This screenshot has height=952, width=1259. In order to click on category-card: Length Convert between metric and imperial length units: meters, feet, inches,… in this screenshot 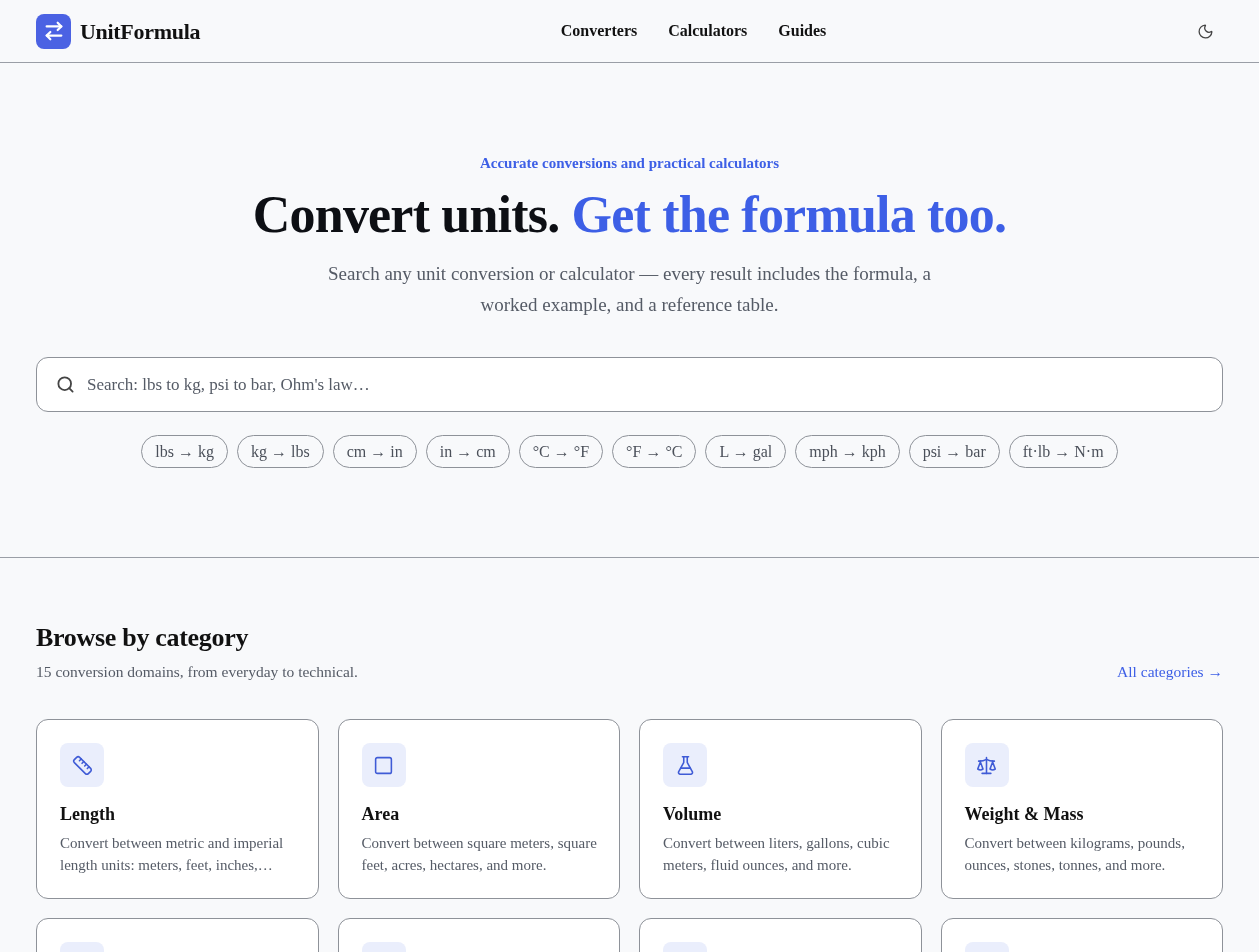, I will do `click(177, 809)`.